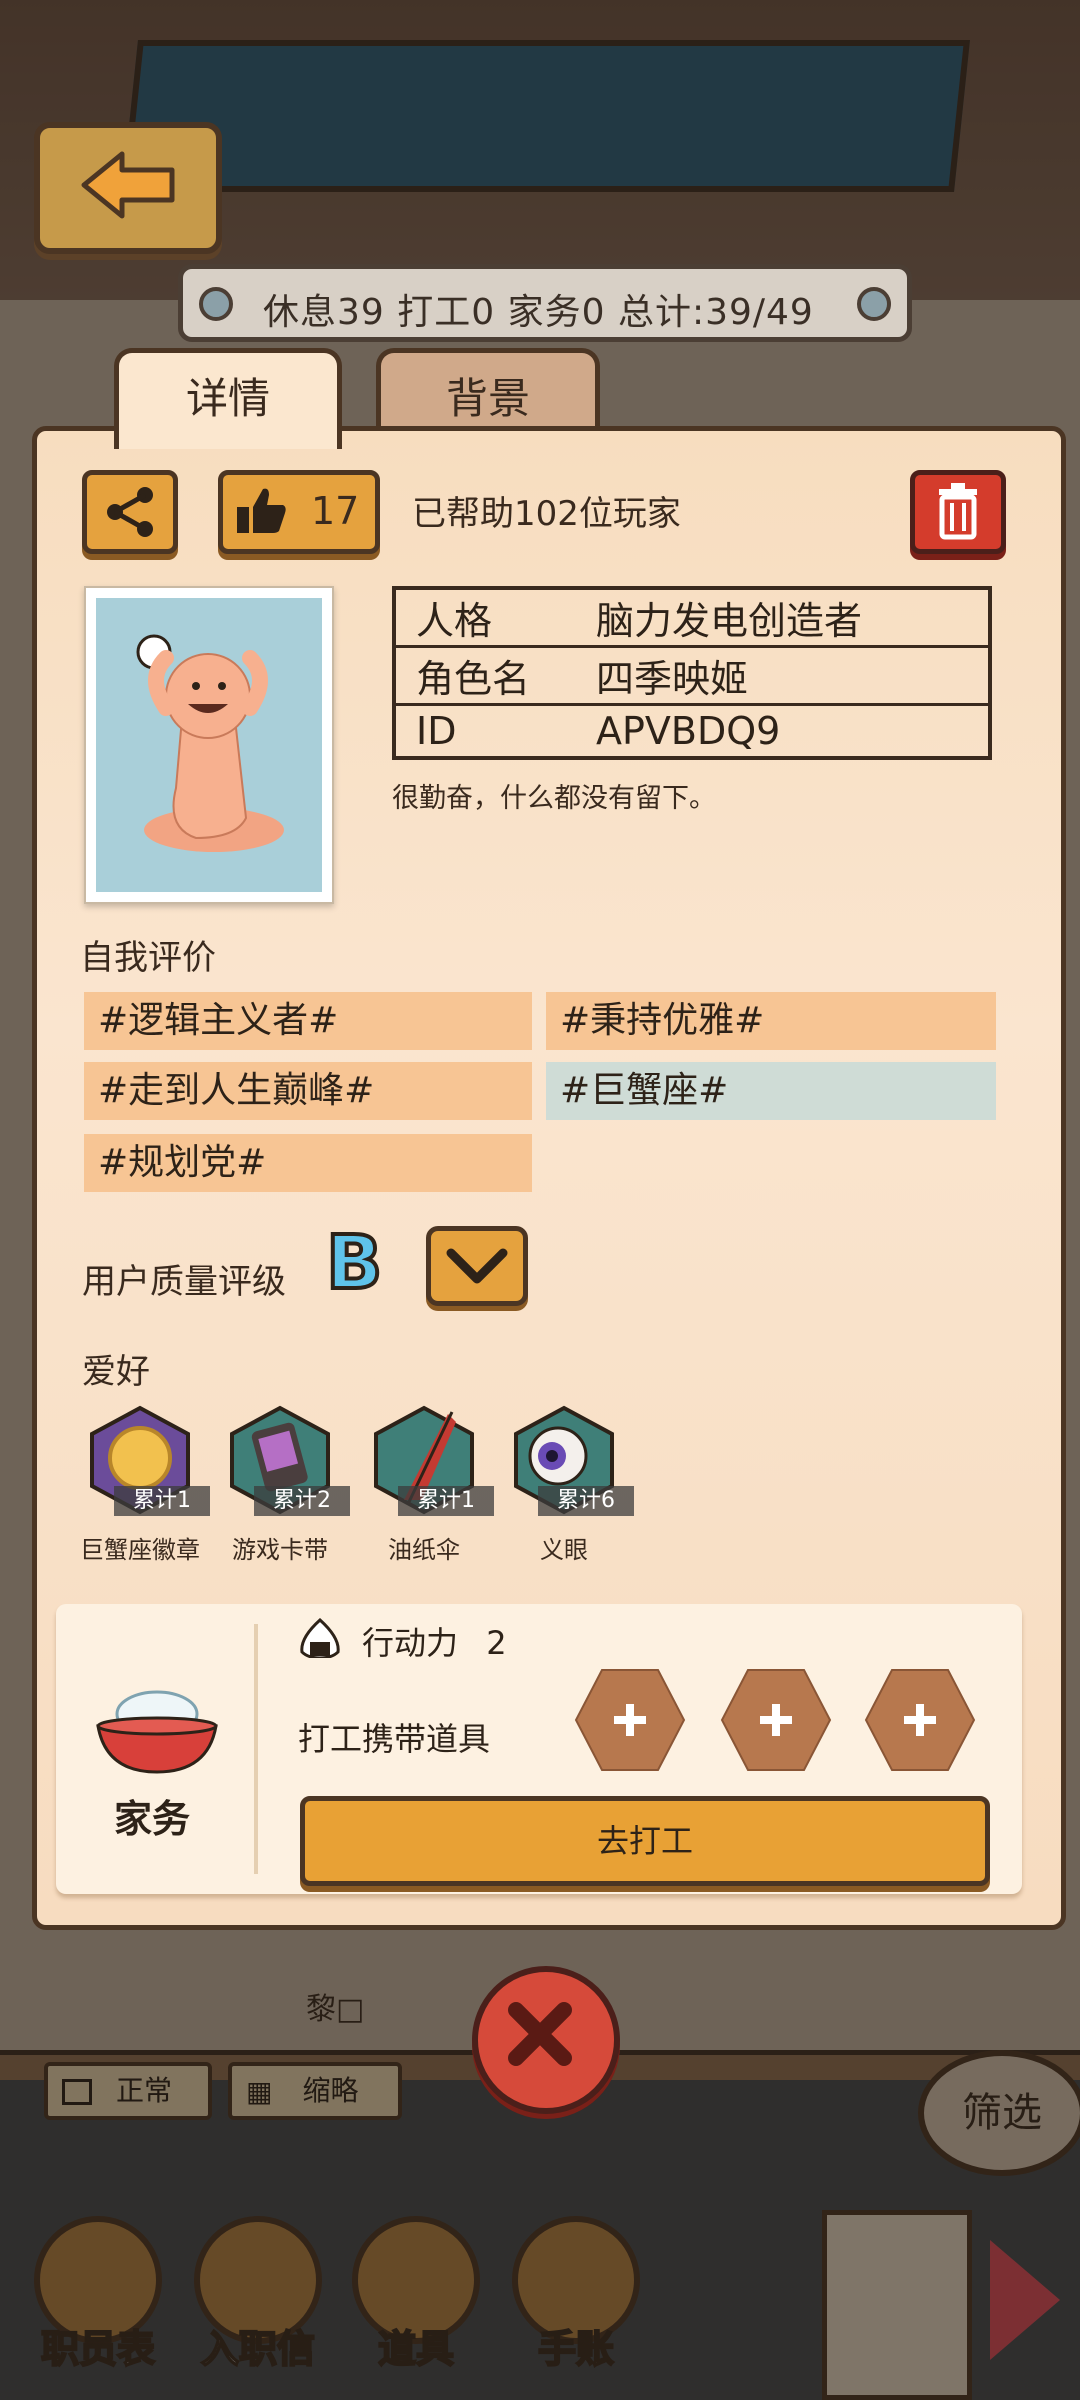  Describe the element at coordinates (354, 1263) in the screenshot. I see `quality-grade-value: B` at that location.